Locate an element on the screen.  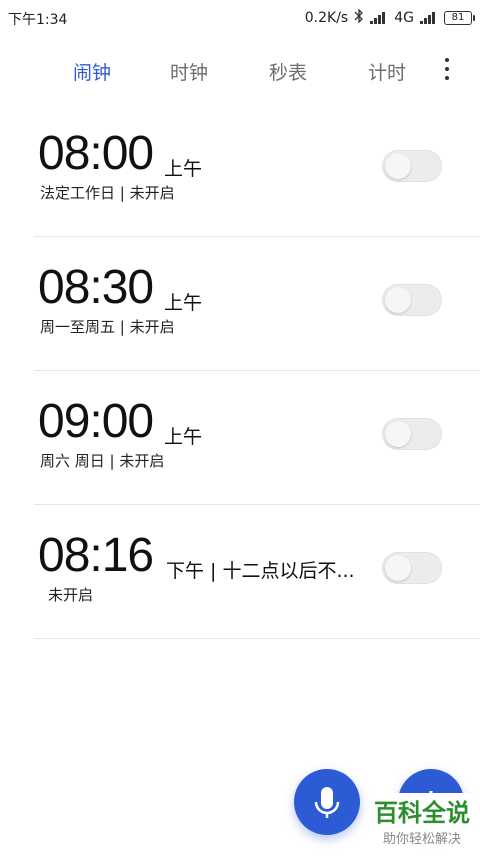
watermark-sub: 助你轻松解决 is located at coordinates (422, 837).